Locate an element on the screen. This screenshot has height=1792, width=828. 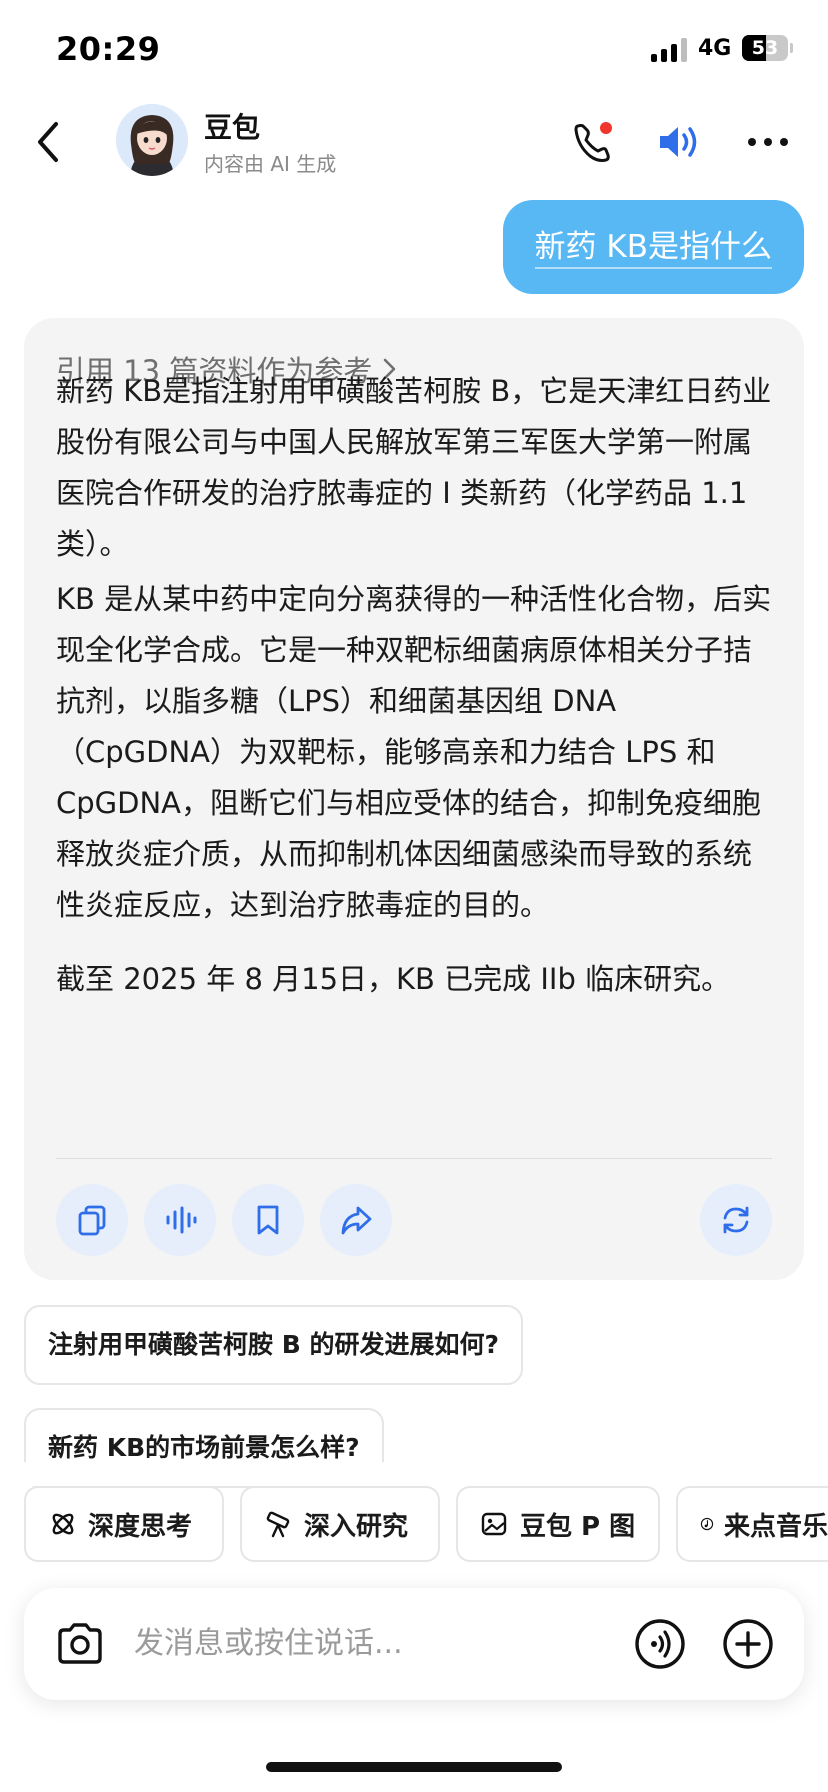
suggestion-text: 注射用甲磺酸苦柯胺 B 的研发进展如何? is located at coordinates (273, 1344).